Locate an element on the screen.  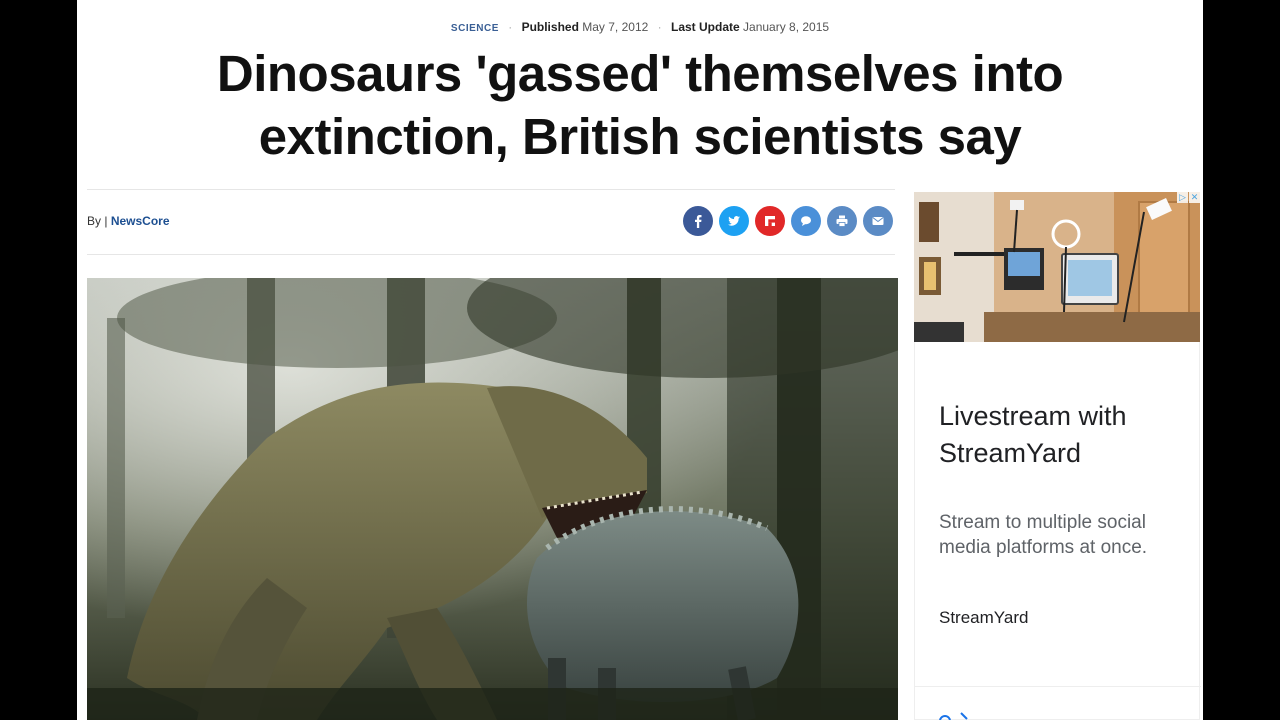
published-date: May 7, 2012 is located at coordinates (615, 27).